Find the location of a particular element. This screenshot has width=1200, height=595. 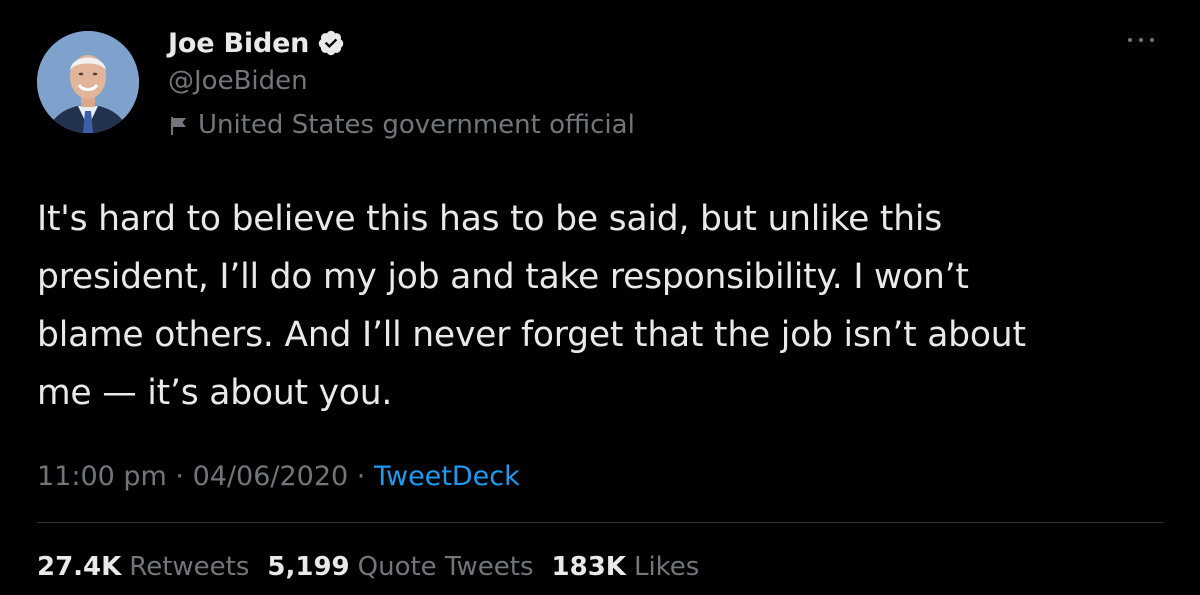

display-name: Joe Biden is located at coordinates (238, 43).